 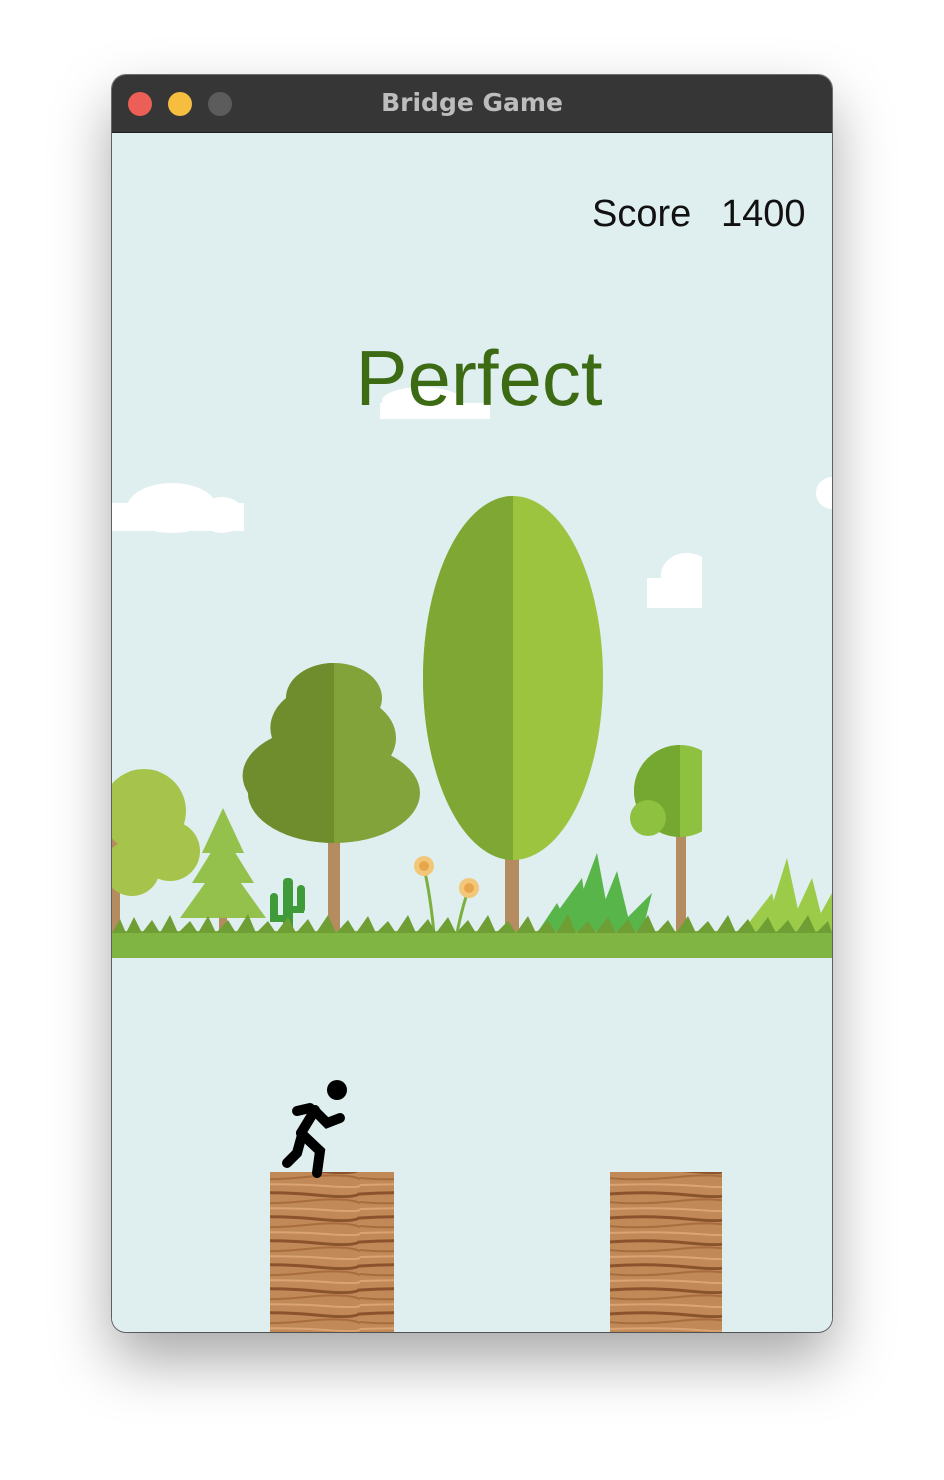 I want to click on score-value: 1400, so click(x=763, y=214).